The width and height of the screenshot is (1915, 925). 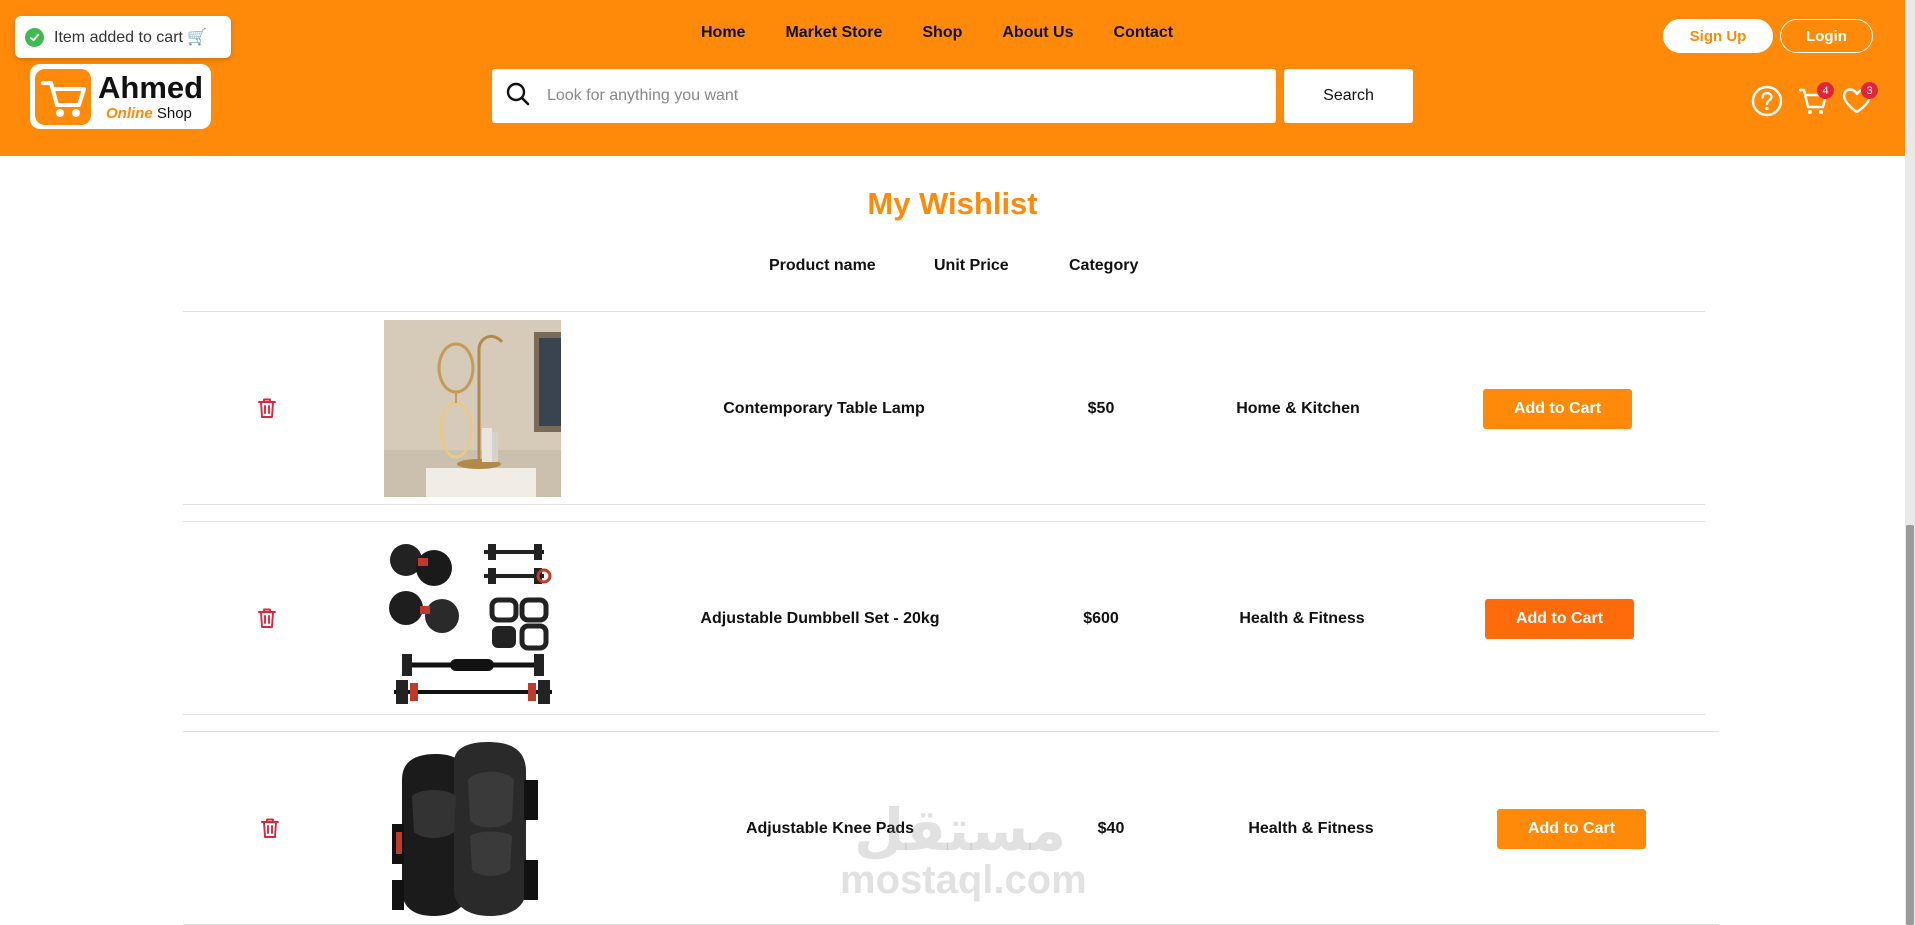 I want to click on main-nav: Home Market Store Shop About Us Contact, so click(x=937, y=33).